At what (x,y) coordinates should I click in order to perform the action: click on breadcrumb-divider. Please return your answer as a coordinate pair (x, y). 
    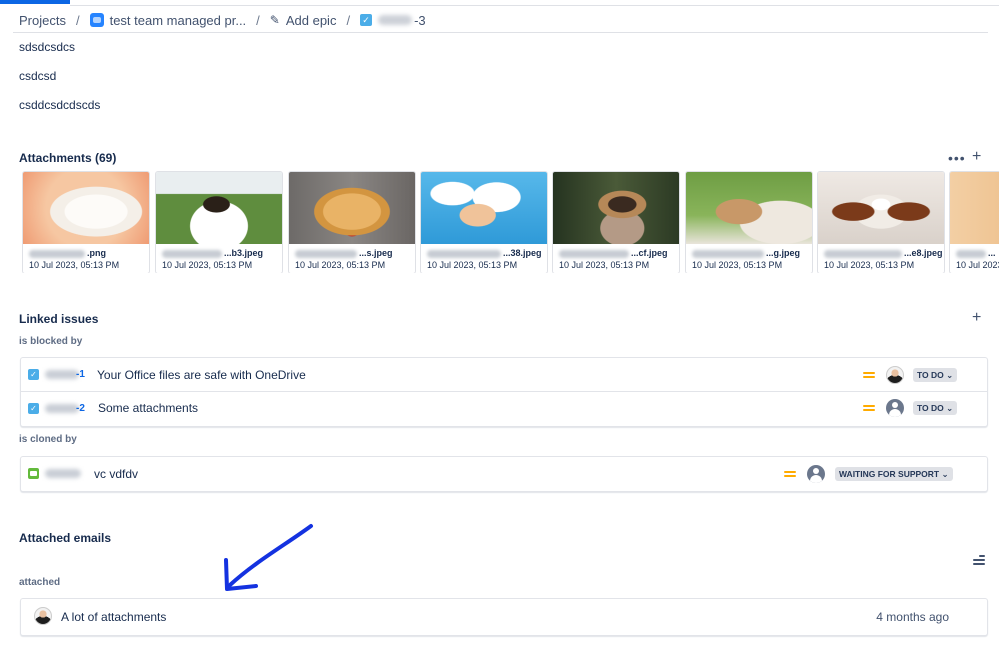
    Looking at the image, I should click on (500, 32).